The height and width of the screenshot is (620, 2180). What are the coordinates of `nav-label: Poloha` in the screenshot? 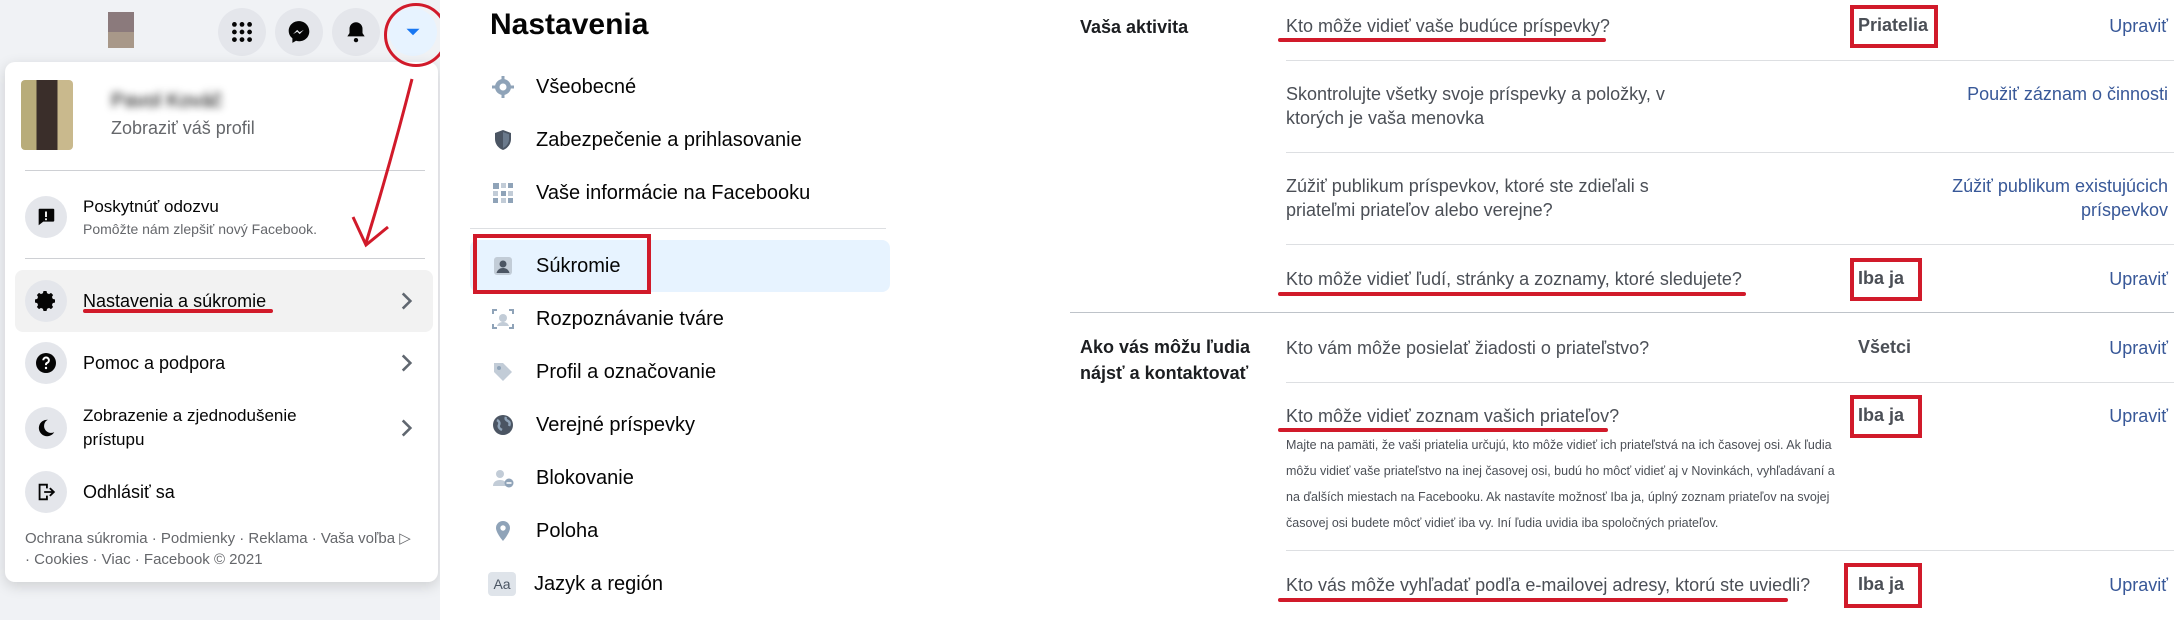 It's located at (567, 530).